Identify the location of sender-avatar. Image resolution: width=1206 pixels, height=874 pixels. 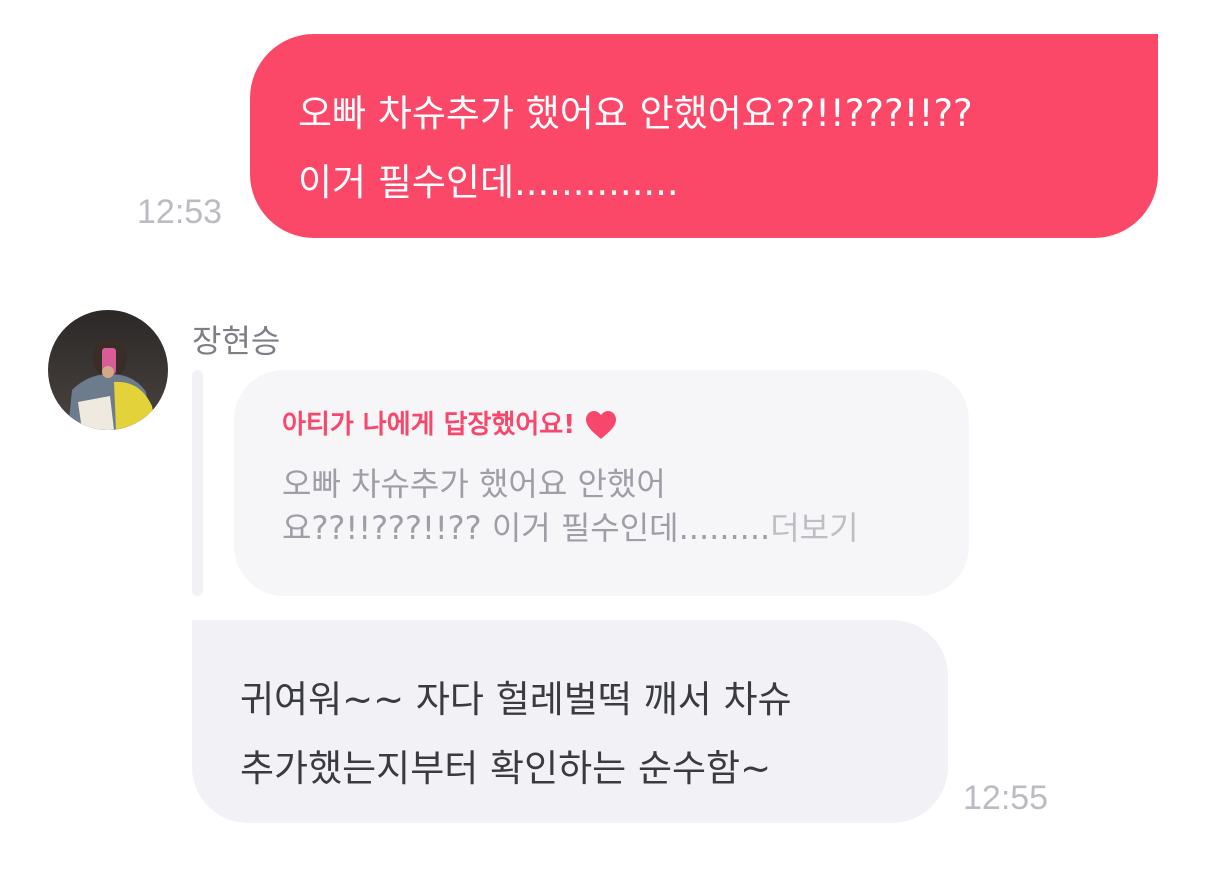
(108, 370).